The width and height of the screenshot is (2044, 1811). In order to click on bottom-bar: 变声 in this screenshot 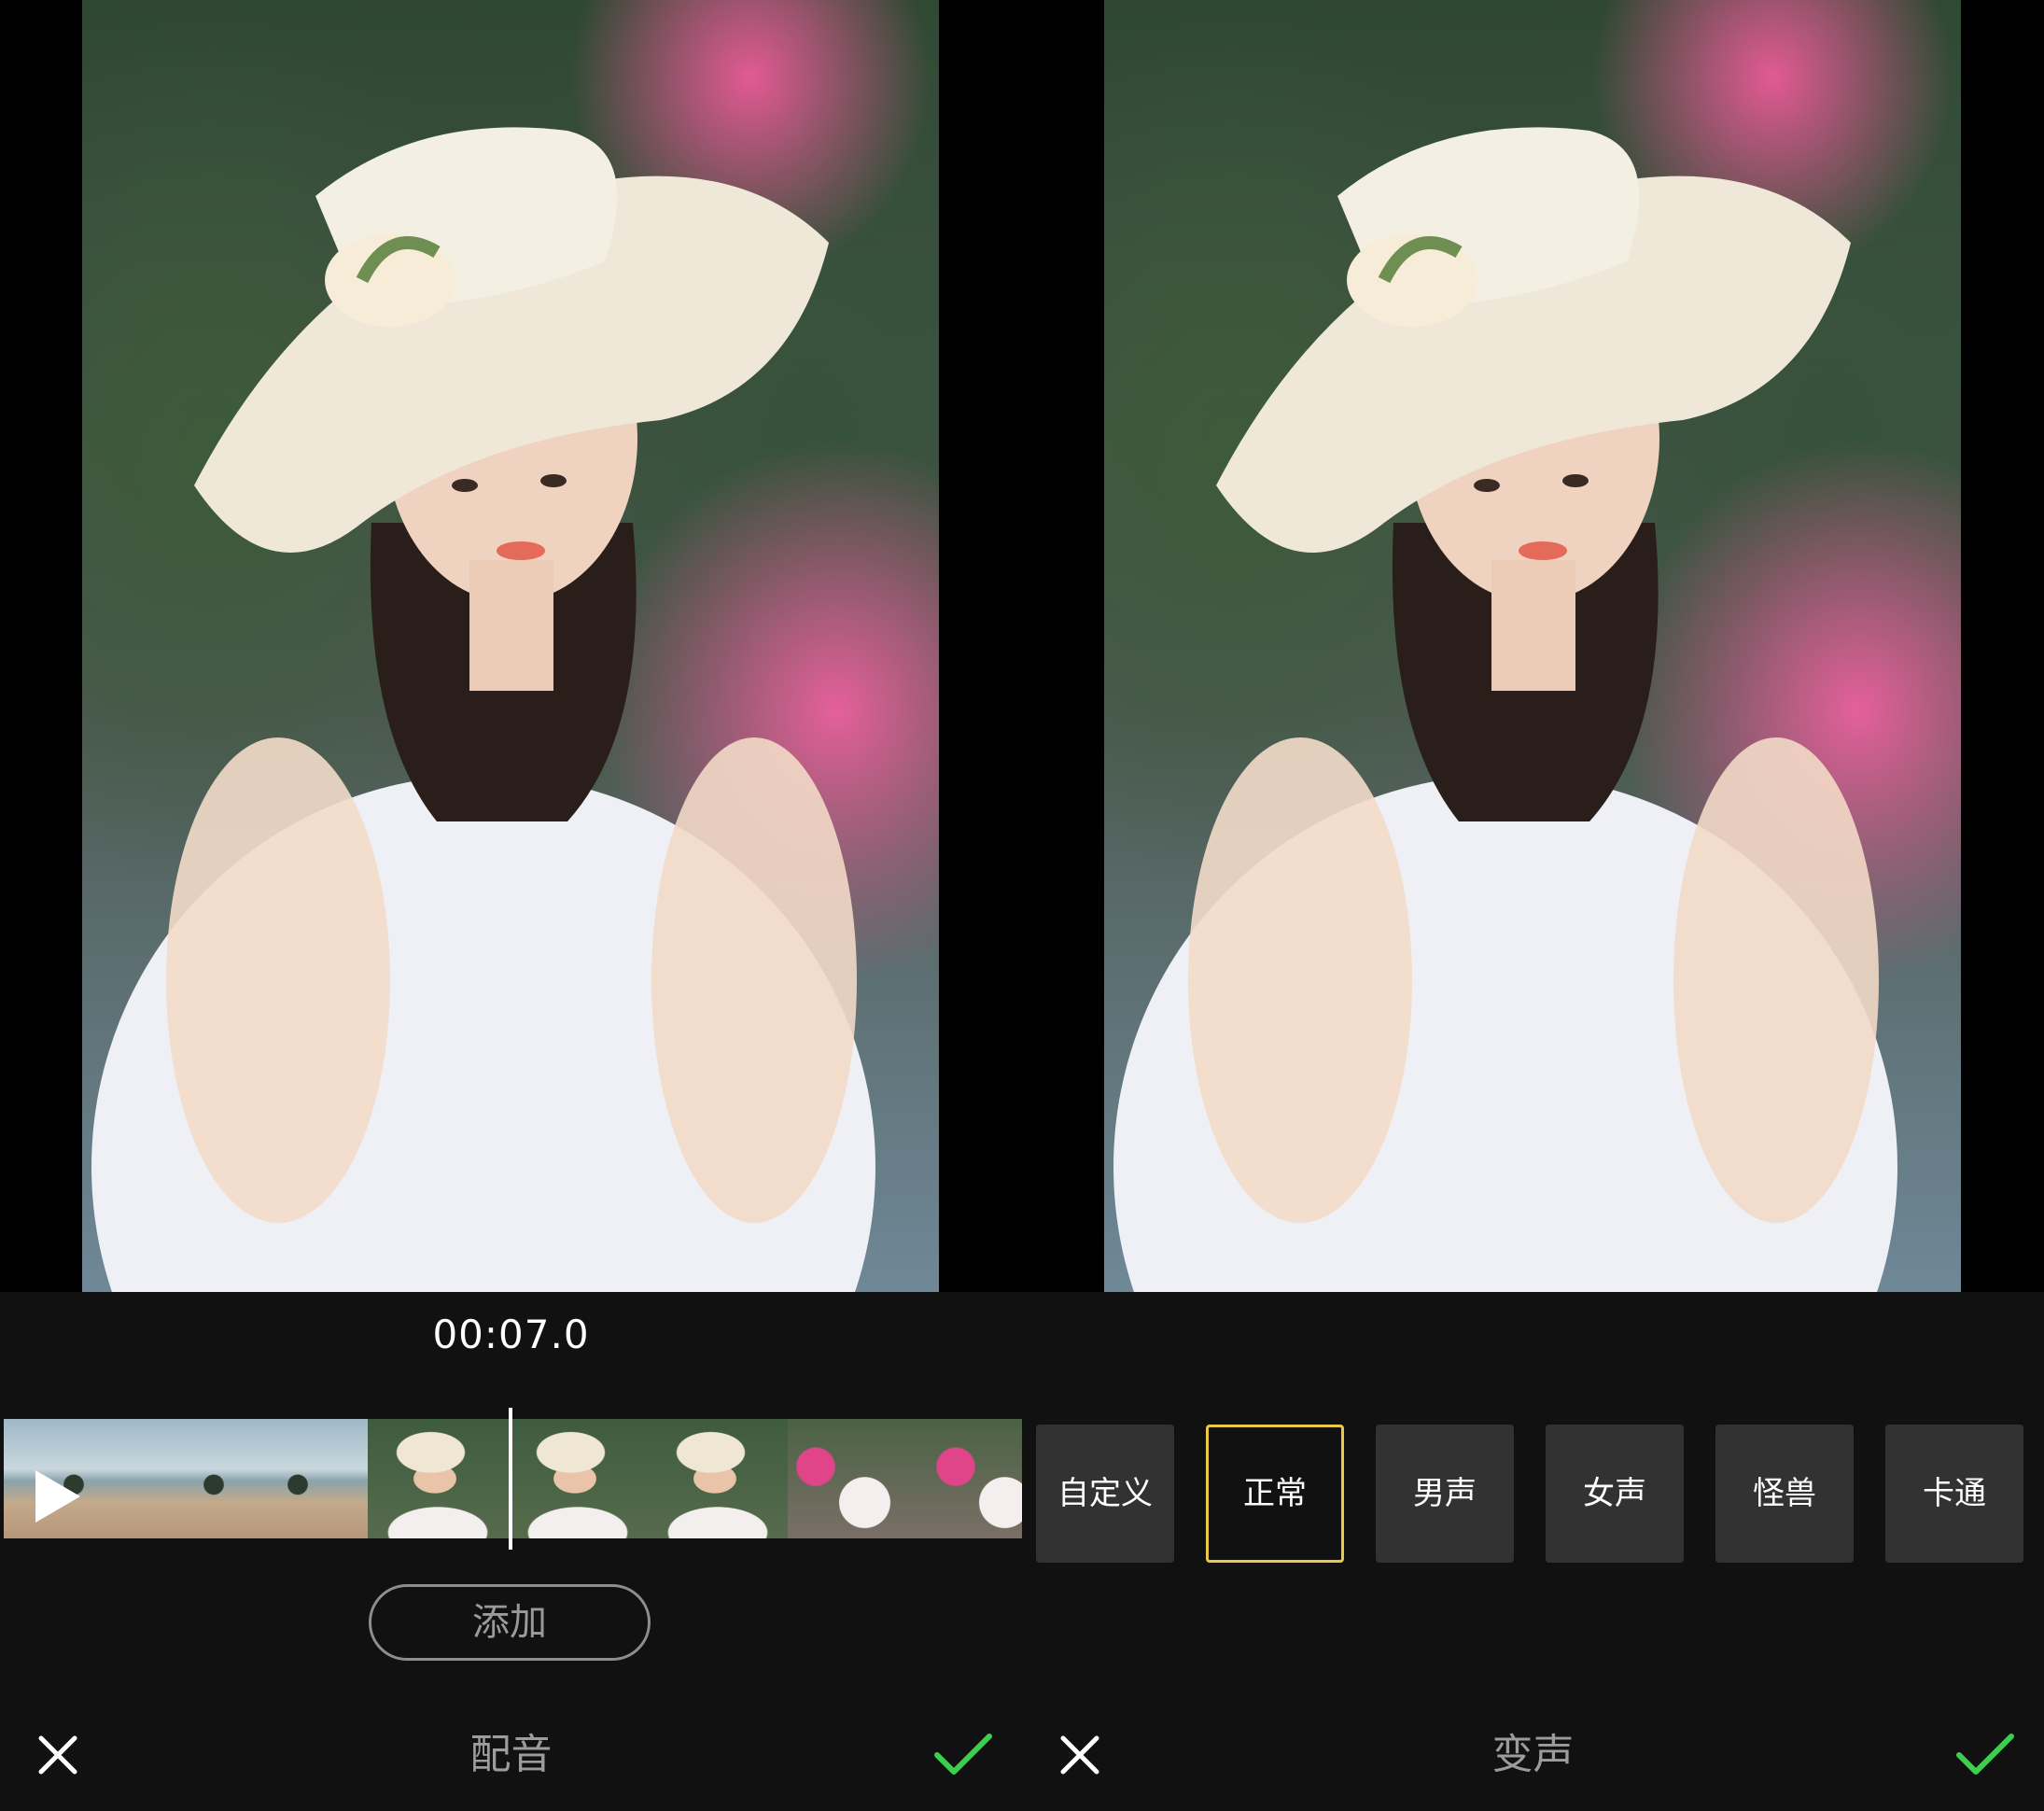, I will do `click(1533, 1755)`.